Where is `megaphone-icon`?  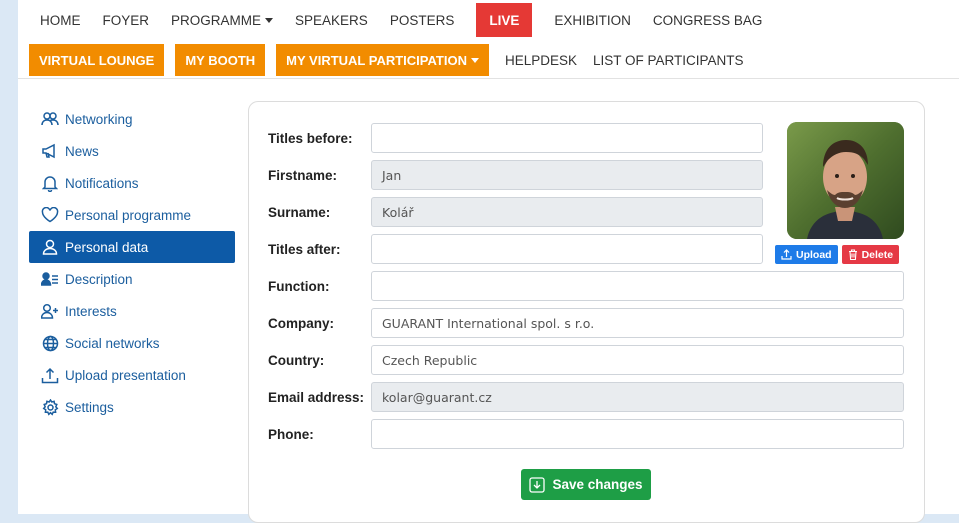 megaphone-icon is located at coordinates (50, 151).